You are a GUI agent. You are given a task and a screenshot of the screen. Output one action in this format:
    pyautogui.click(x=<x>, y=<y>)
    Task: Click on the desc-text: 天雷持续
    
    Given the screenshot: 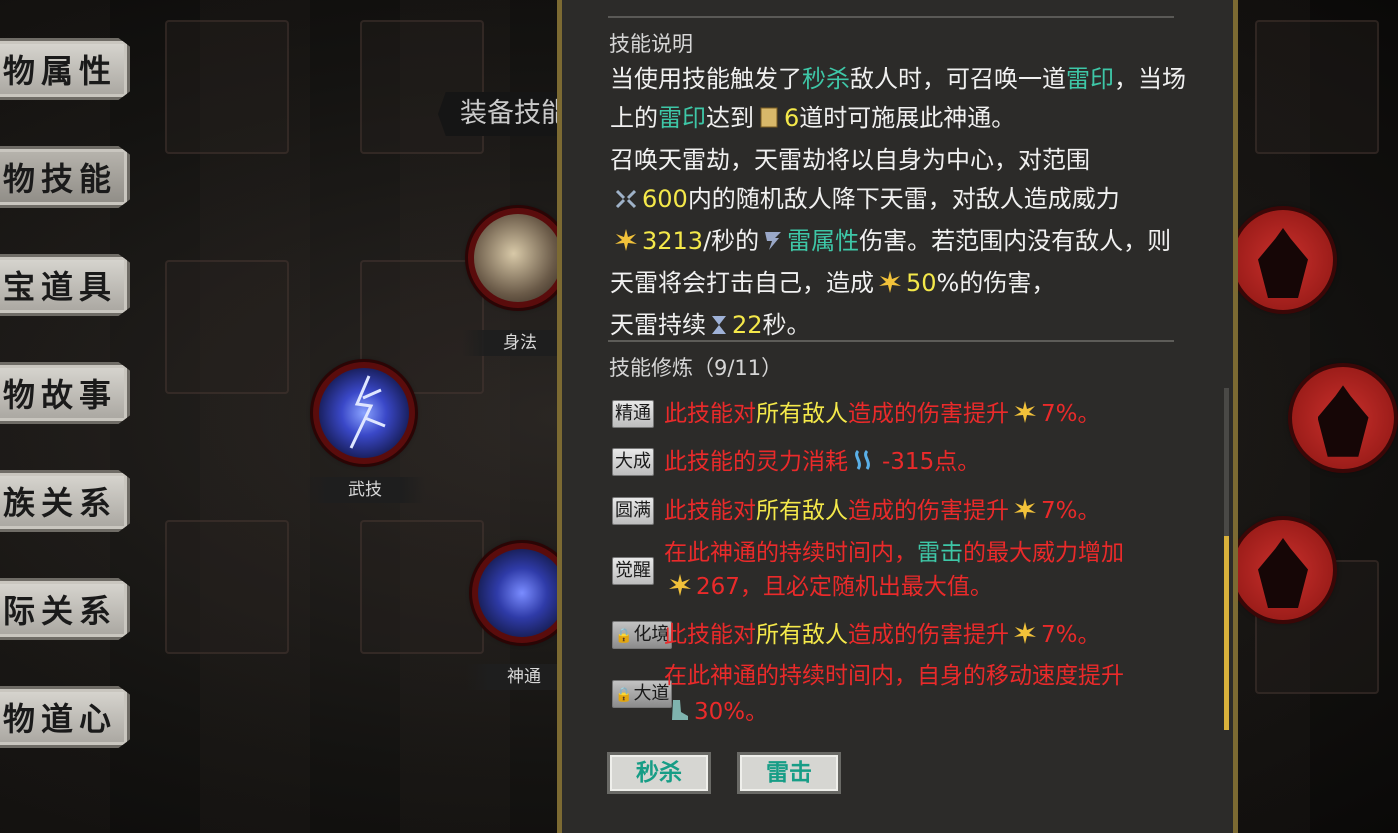 What is the action you would take?
    pyautogui.click(x=658, y=325)
    